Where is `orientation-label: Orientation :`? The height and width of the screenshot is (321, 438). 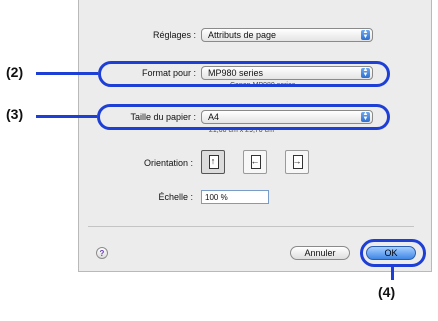
orientation-label: Orientation : is located at coordinates (168, 163).